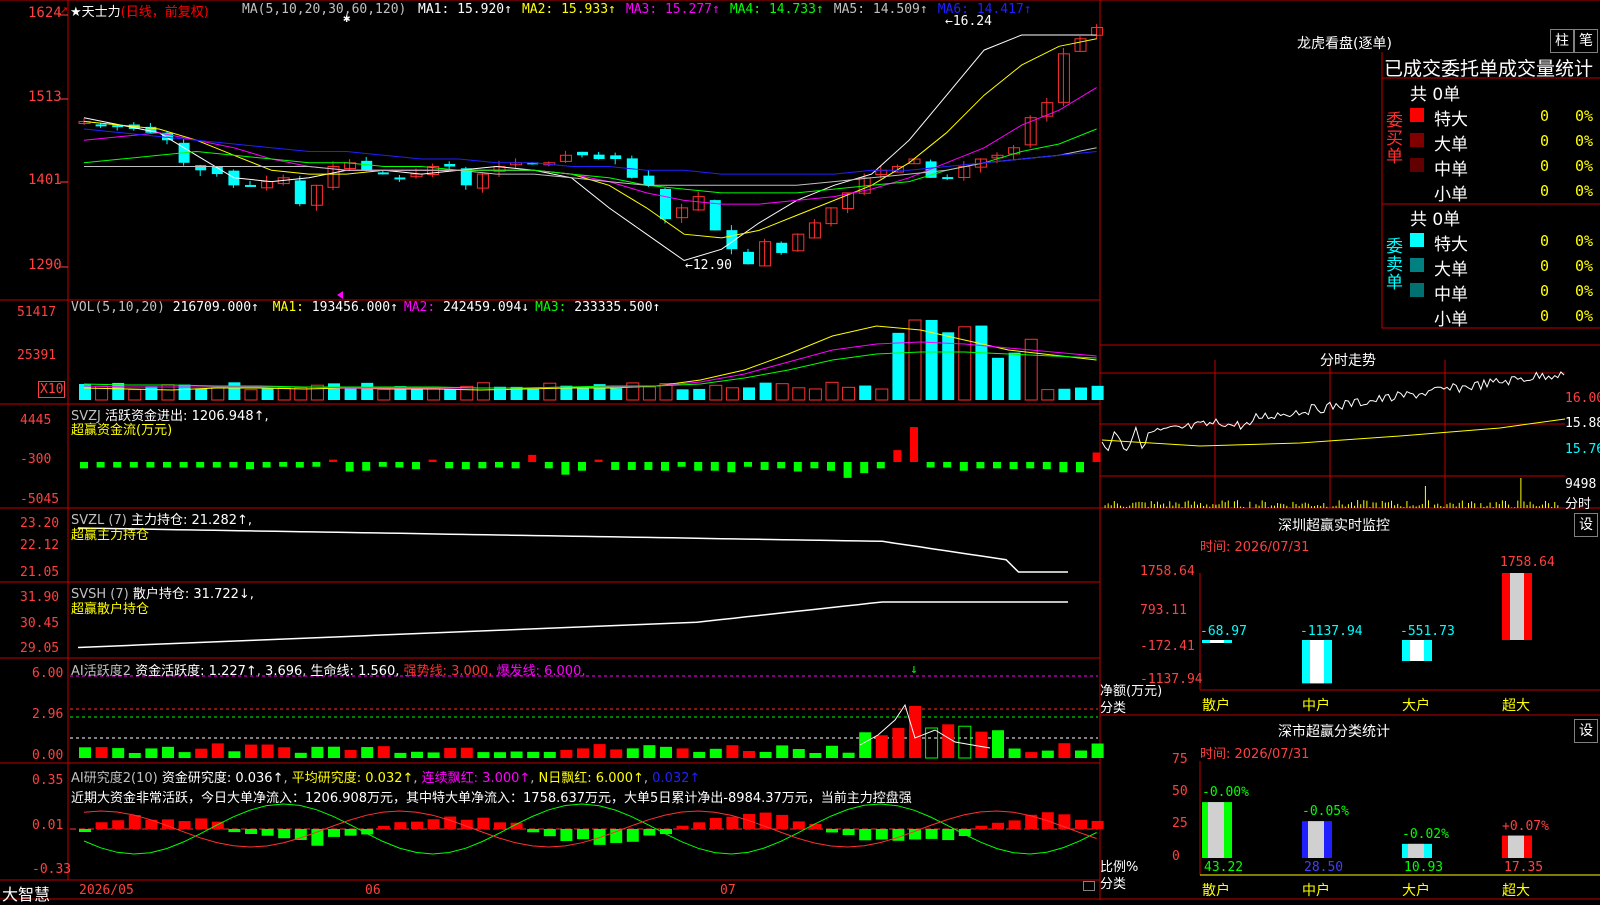 This screenshot has height=905, width=1600. What do you see at coordinates (1562, 41) in the screenshot?
I see `column-mode-button: 柱` at bounding box center [1562, 41].